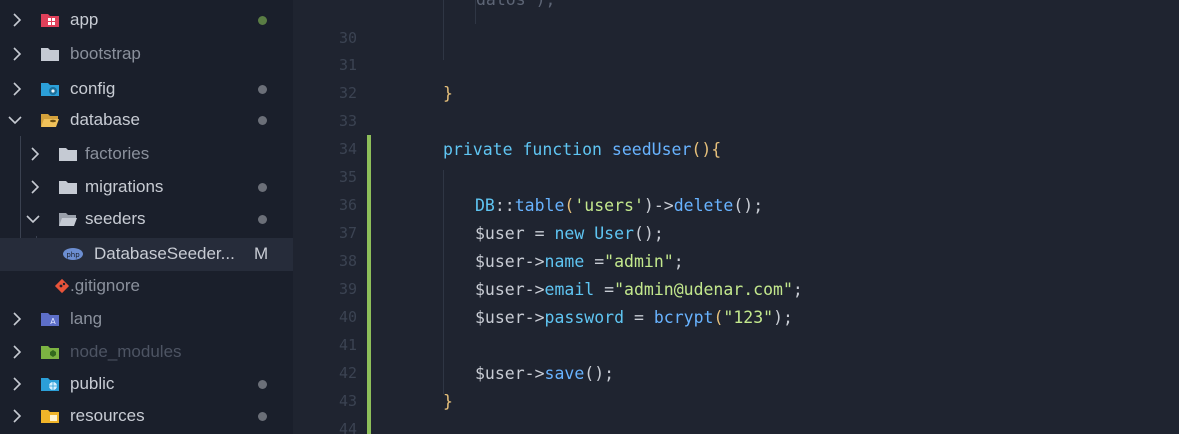 The height and width of the screenshot is (434, 1179). Describe the element at coordinates (515, 4) in the screenshot. I see `code-line-partial: datos");` at that location.